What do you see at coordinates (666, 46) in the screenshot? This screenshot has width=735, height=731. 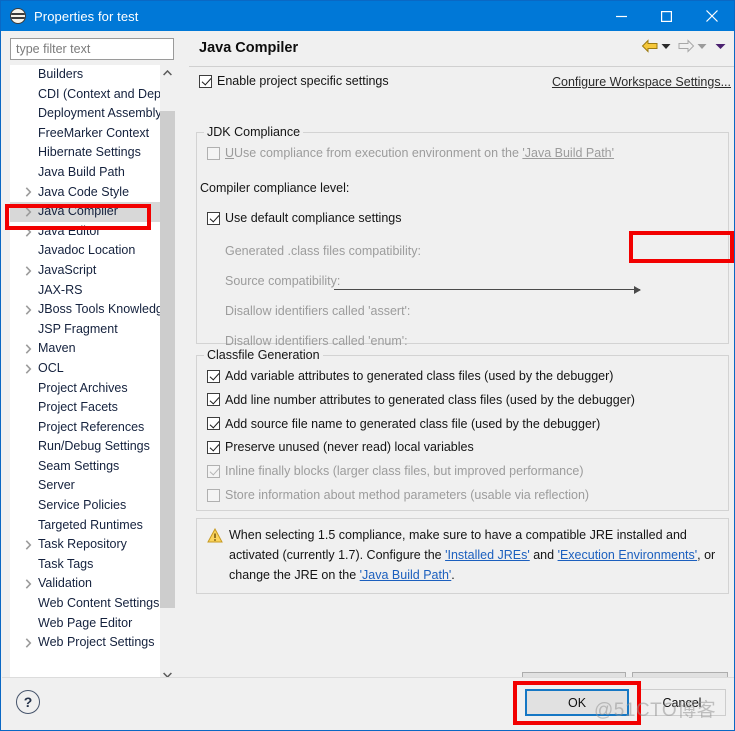 I see `back-dropdown-icon` at bounding box center [666, 46].